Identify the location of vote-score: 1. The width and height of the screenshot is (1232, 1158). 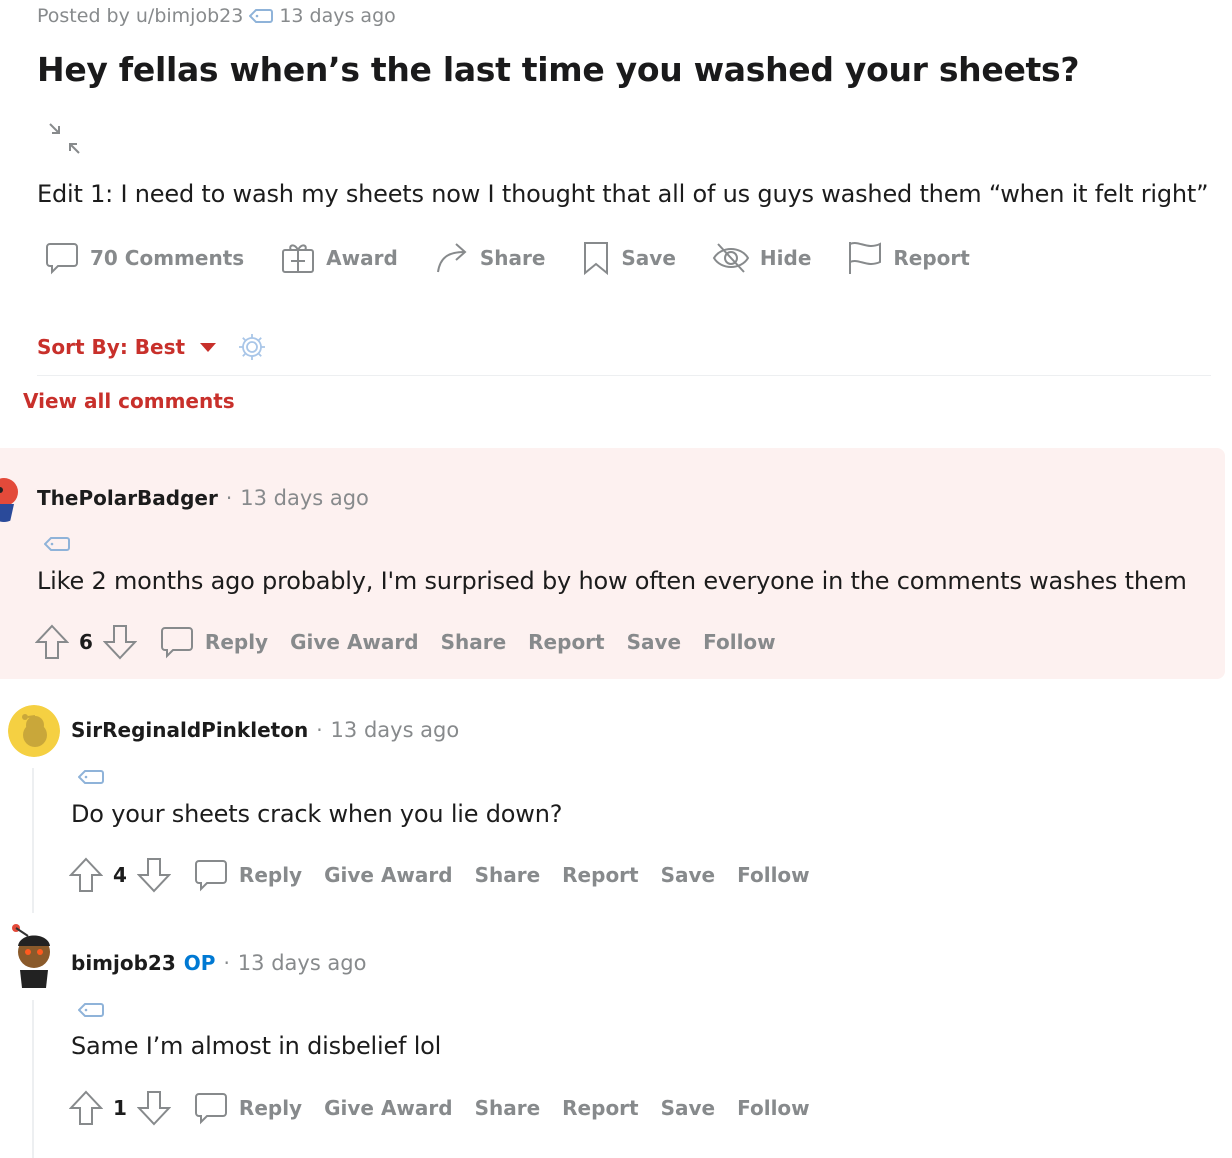
(120, 1108).